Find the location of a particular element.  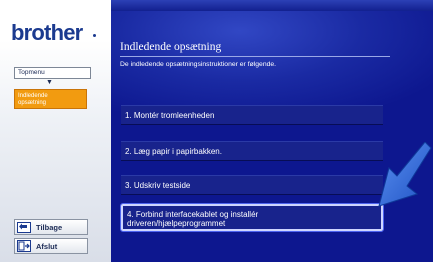

exit-icon is located at coordinates (24, 246).